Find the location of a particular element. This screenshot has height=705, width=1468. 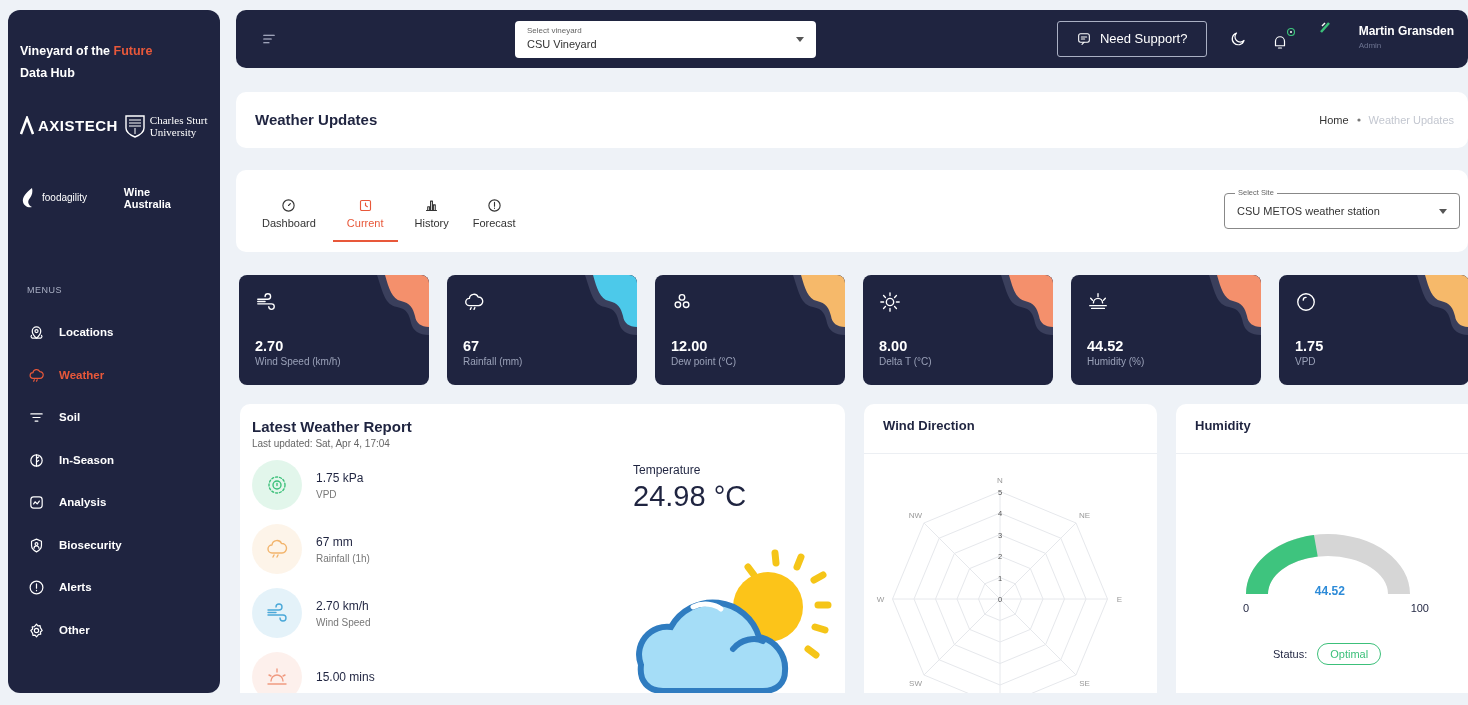

tab: Forecast is located at coordinates (494, 216).